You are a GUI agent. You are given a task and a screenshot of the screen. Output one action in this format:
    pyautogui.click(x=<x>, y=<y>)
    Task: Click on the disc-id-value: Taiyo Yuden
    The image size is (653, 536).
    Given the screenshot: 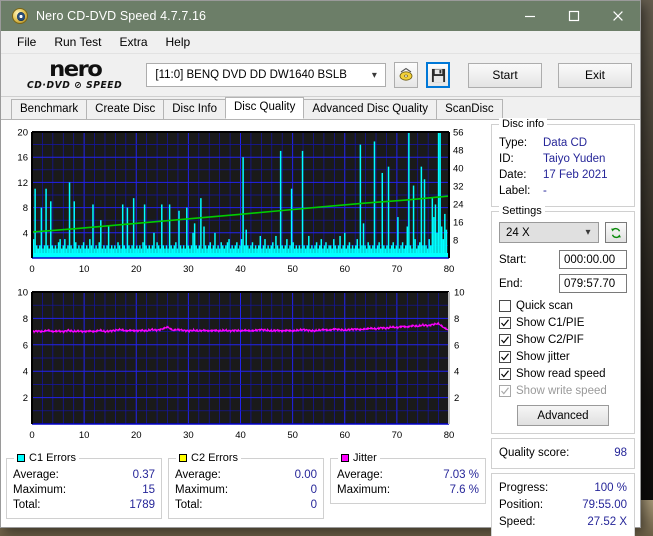 What is the action you would take?
    pyautogui.click(x=574, y=159)
    